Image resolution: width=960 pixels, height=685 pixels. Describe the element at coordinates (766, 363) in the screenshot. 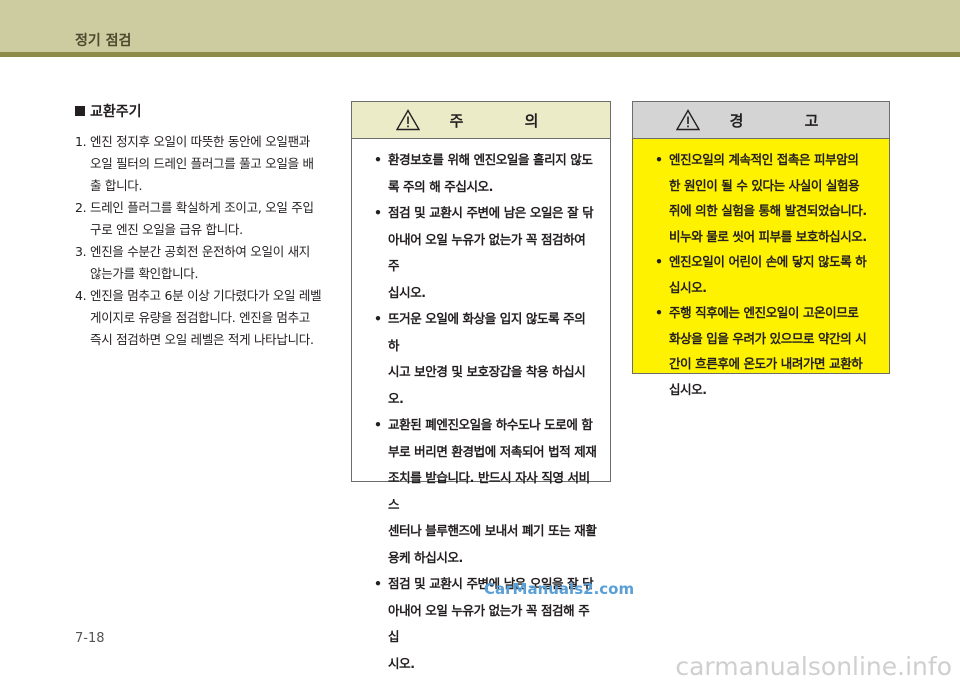

I see `warning-line: 간이 흐른후에 온도가 내려가면 교환하` at that location.